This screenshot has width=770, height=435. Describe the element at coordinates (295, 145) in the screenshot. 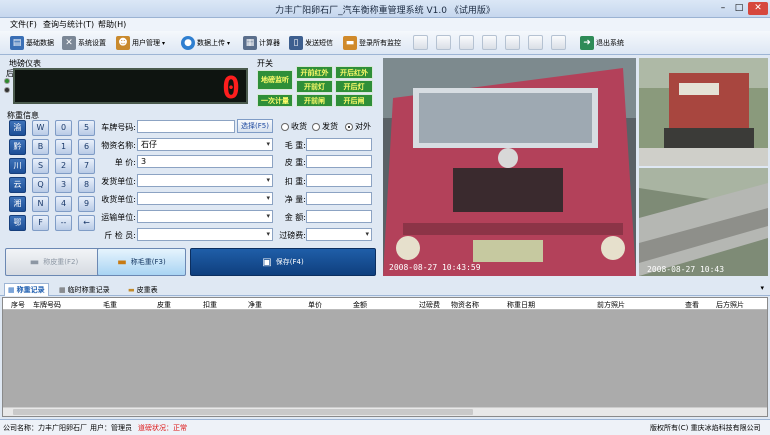

I see `gross-label: 毛 重:` at that location.